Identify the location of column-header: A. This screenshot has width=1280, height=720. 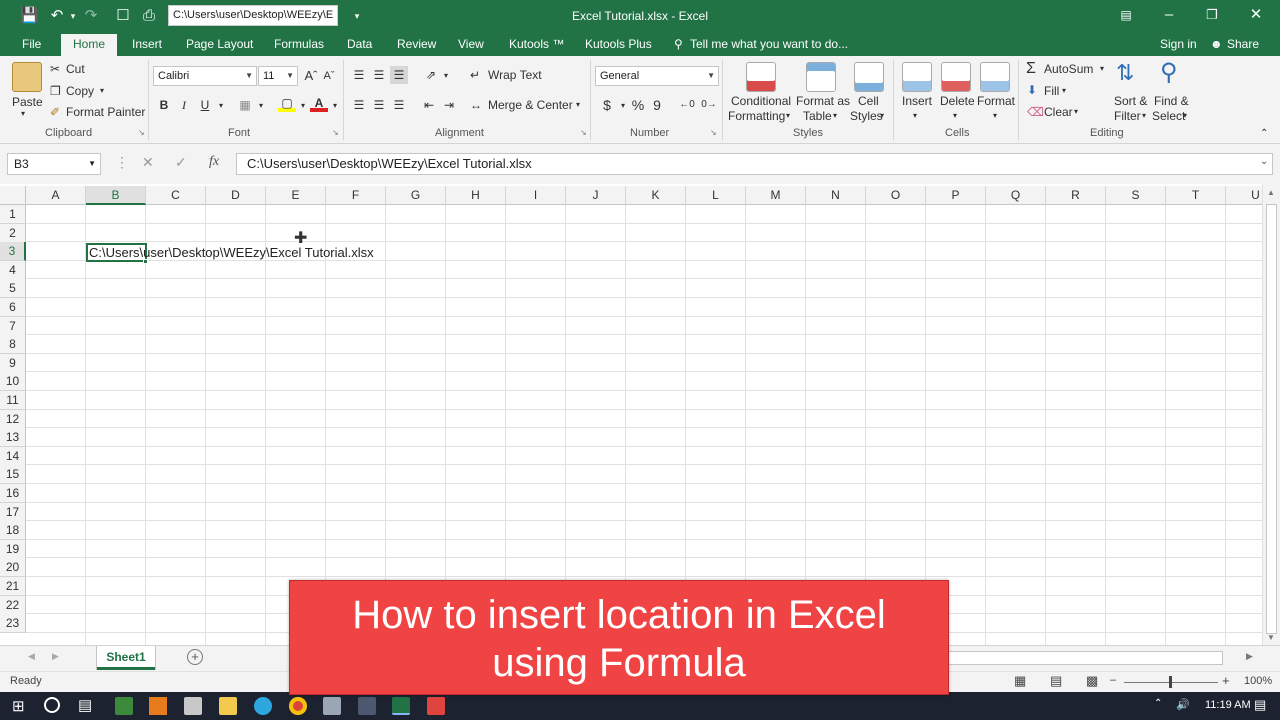
(56, 195).